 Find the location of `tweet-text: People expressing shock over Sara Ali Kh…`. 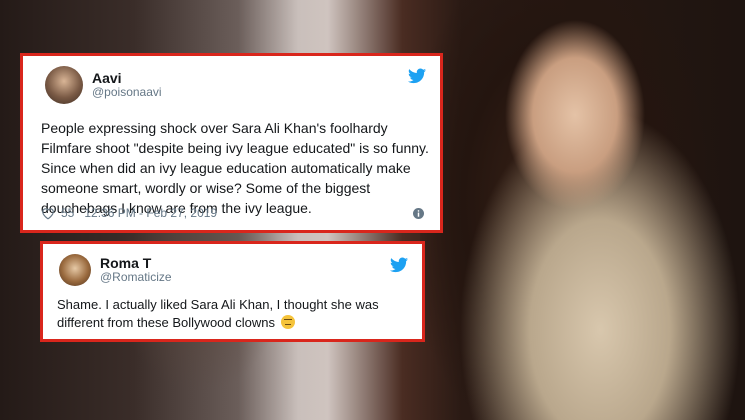

tweet-text: People expressing shock over Sara Ali Kh… is located at coordinates (235, 168).